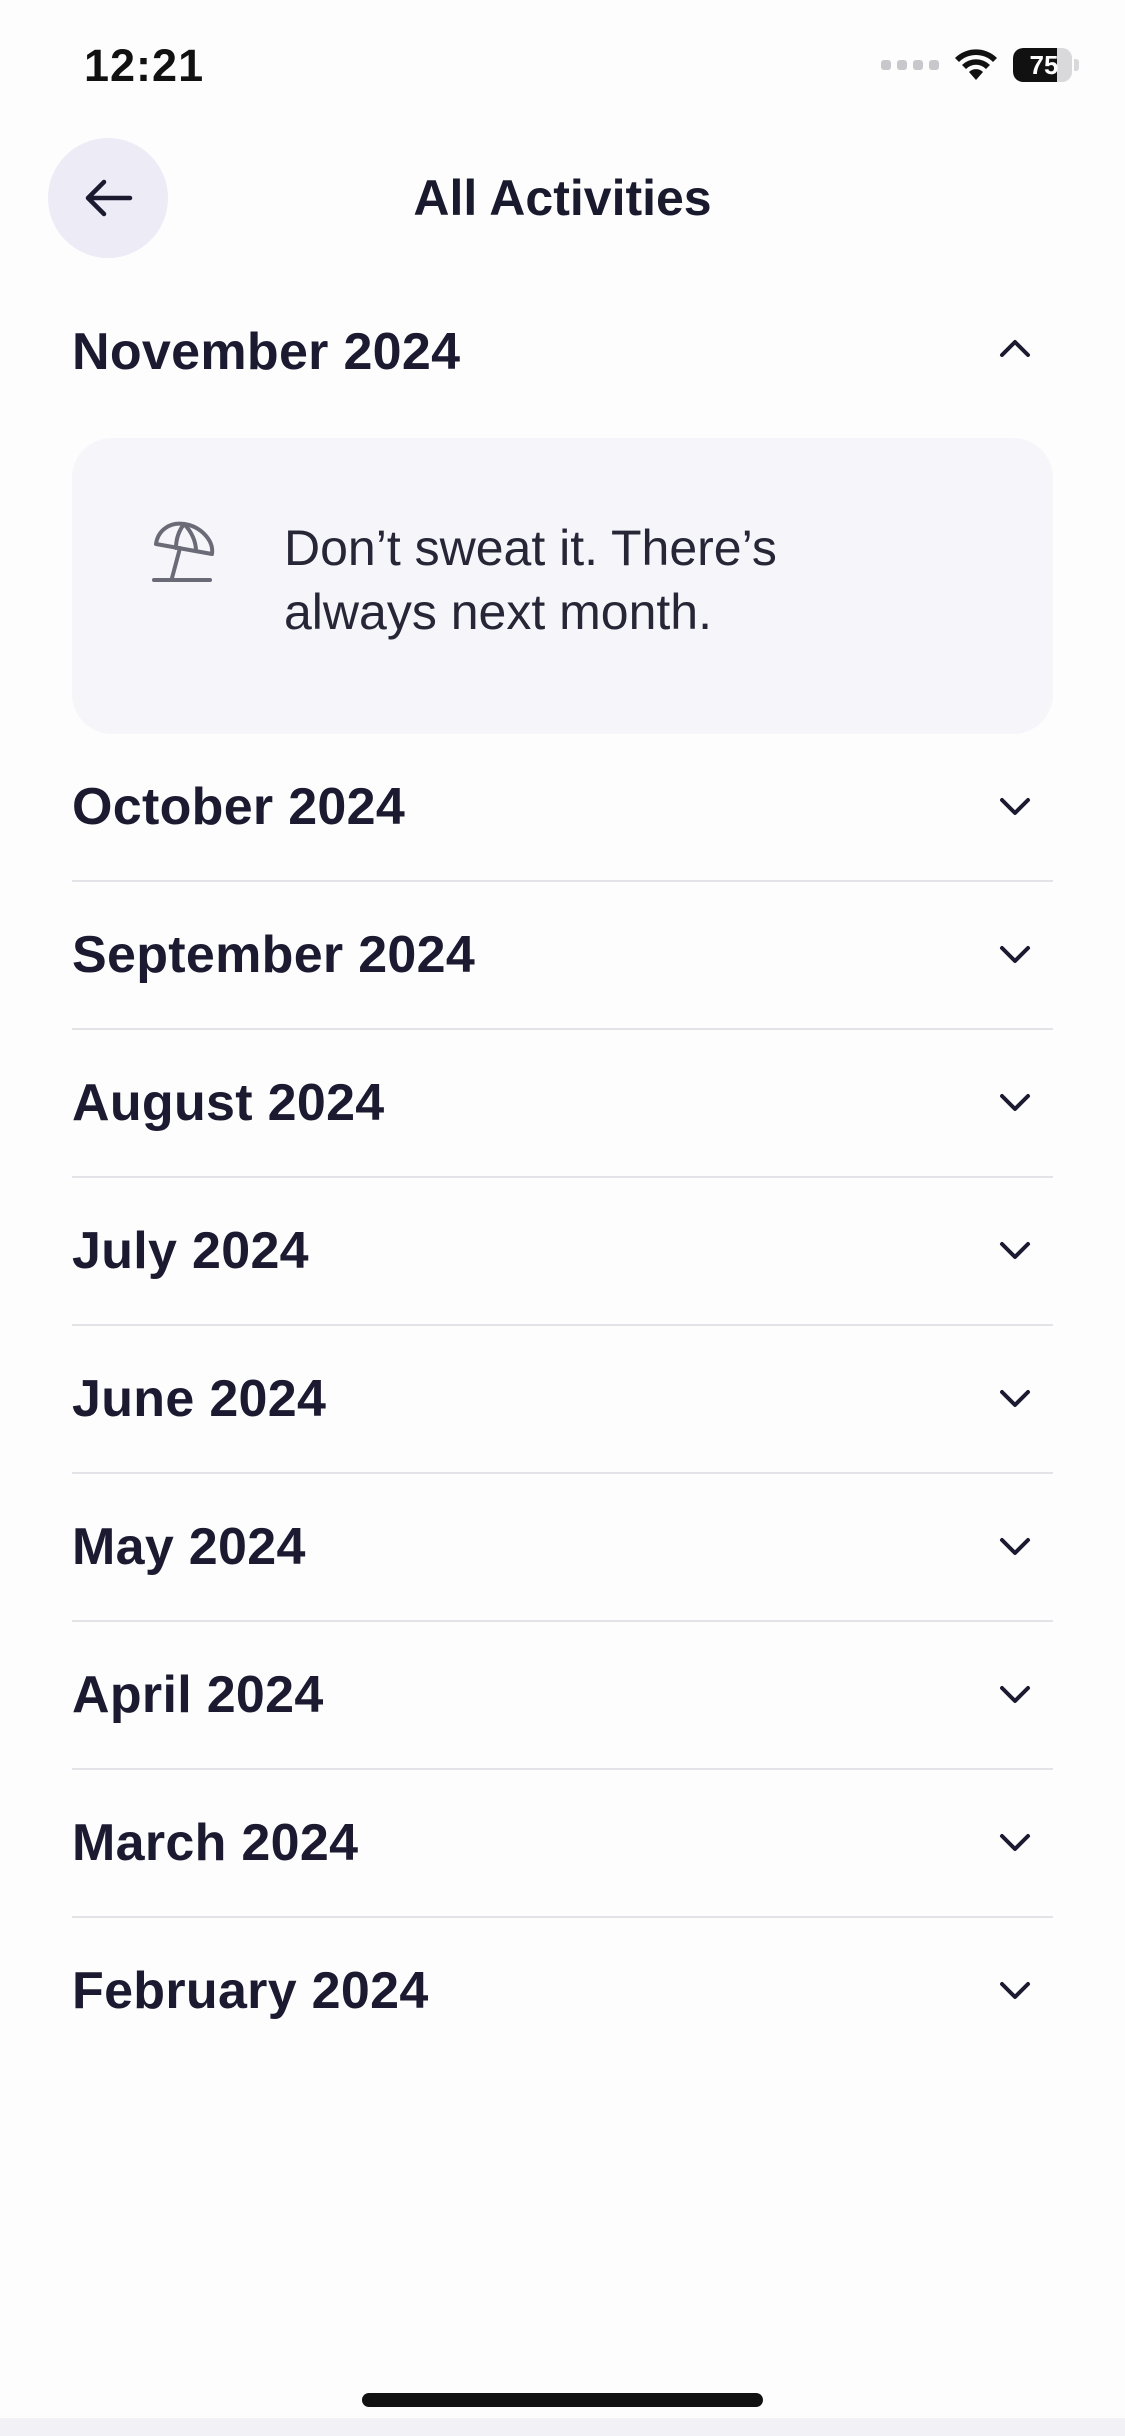 The height and width of the screenshot is (2436, 1125). What do you see at coordinates (562, 1695) in the screenshot?
I see `month-header-april-2024: April 2024` at bounding box center [562, 1695].